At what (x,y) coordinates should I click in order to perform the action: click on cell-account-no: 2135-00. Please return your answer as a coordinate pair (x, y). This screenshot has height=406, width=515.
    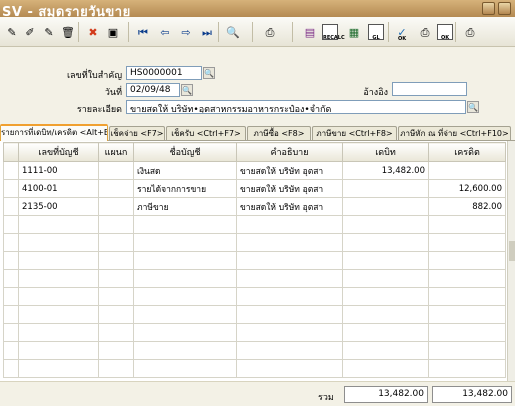
    Looking at the image, I should click on (58, 206).